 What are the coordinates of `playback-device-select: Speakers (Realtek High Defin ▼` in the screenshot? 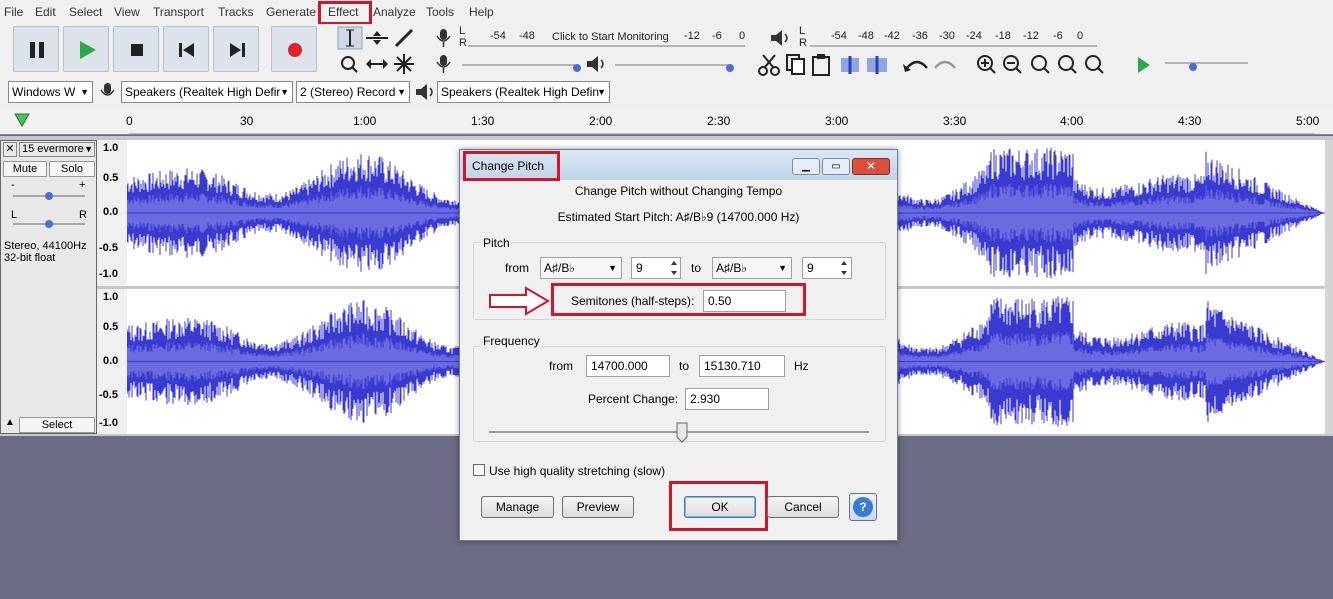 It's located at (523, 92).